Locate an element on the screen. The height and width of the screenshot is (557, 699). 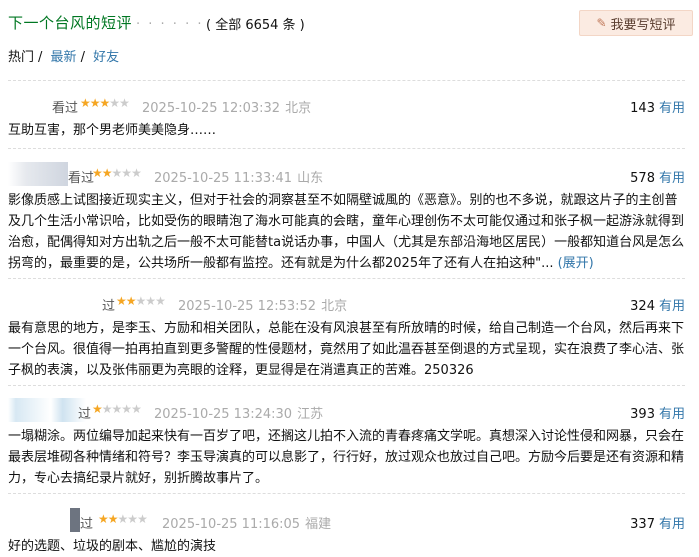
write-review-button: ✎ 我要写短评 is located at coordinates (636, 23).